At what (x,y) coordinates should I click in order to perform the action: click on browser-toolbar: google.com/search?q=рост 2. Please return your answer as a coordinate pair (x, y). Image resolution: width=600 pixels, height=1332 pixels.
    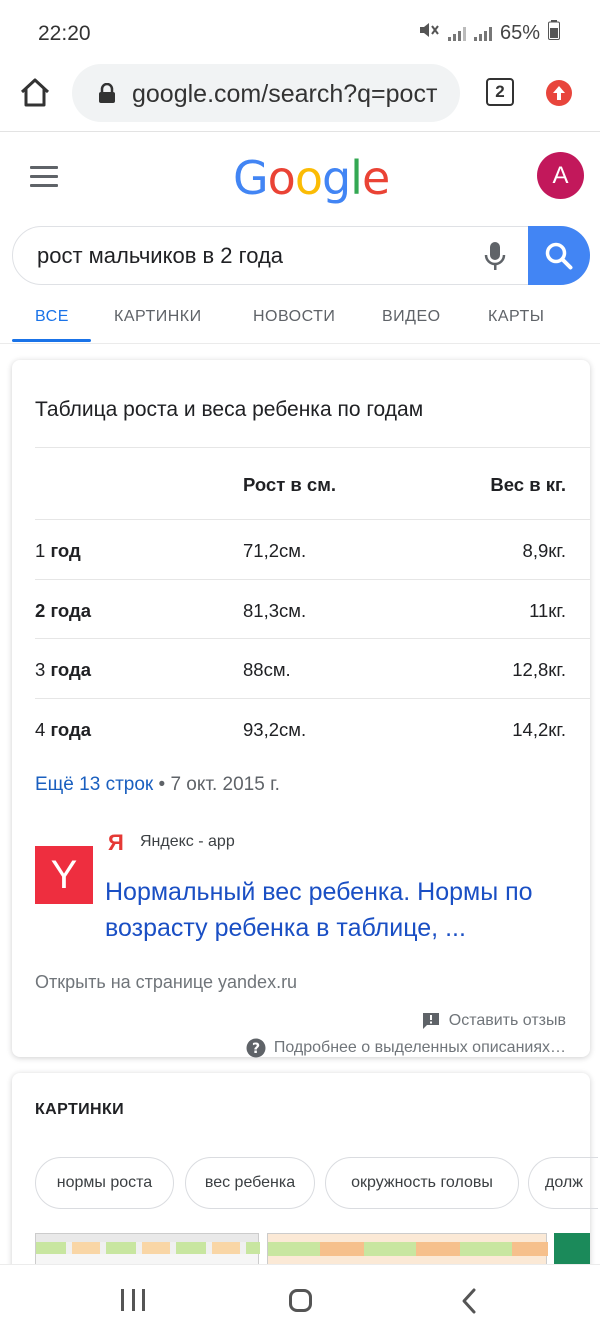
    Looking at the image, I should click on (300, 97).